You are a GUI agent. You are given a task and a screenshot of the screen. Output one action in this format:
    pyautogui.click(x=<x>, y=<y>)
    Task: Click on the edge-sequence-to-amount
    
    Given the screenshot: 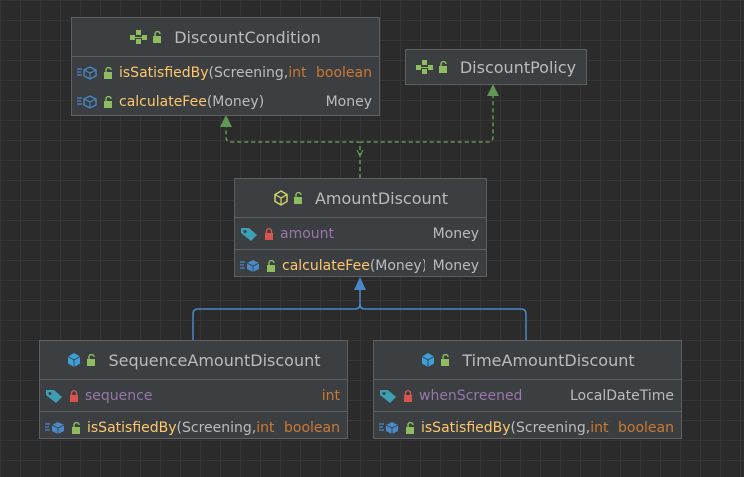 What is the action you would take?
    pyautogui.click(x=276, y=314)
    